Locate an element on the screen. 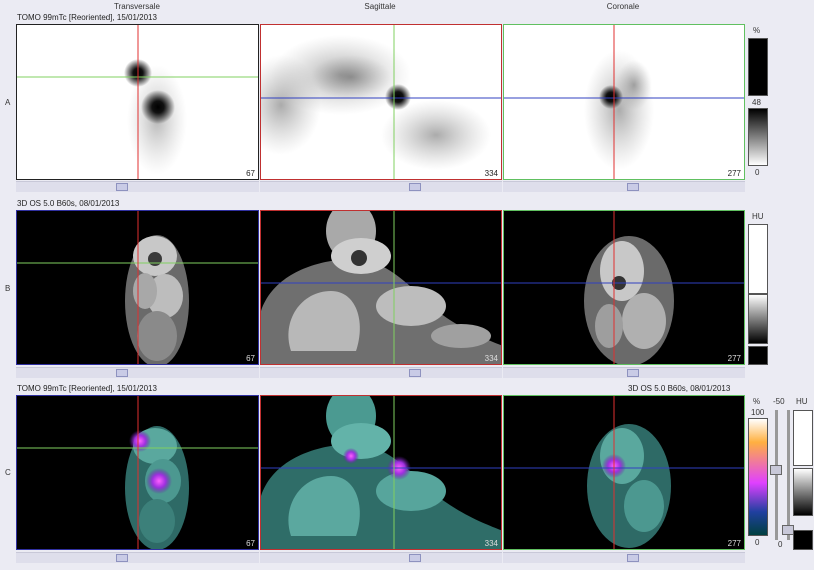  row-b-label: B is located at coordinates (8, 288).